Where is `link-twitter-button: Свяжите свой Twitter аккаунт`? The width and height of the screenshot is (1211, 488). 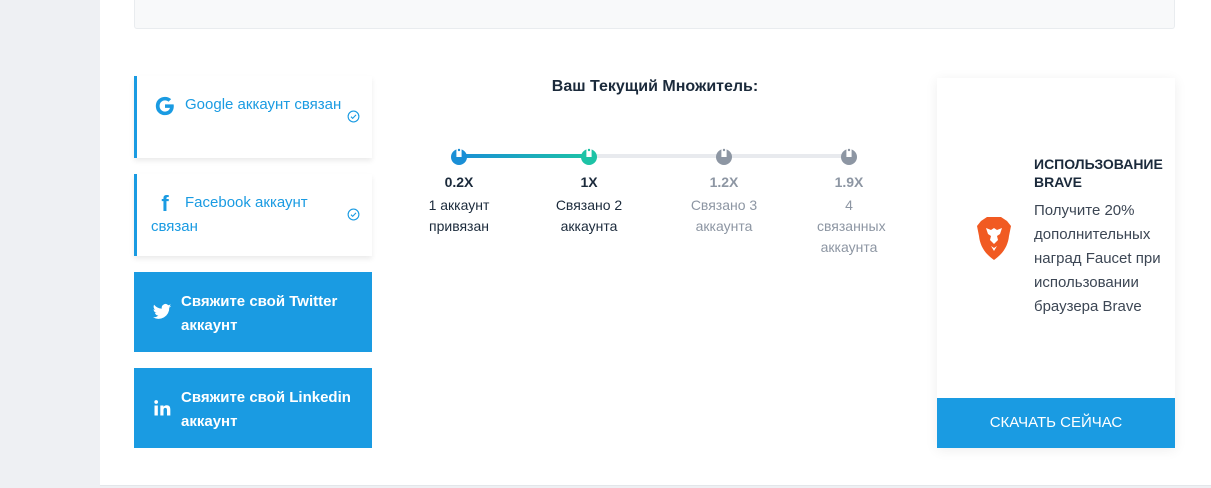
link-twitter-button: Свяжите свой Twitter аккаунт is located at coordinates (253, 312).